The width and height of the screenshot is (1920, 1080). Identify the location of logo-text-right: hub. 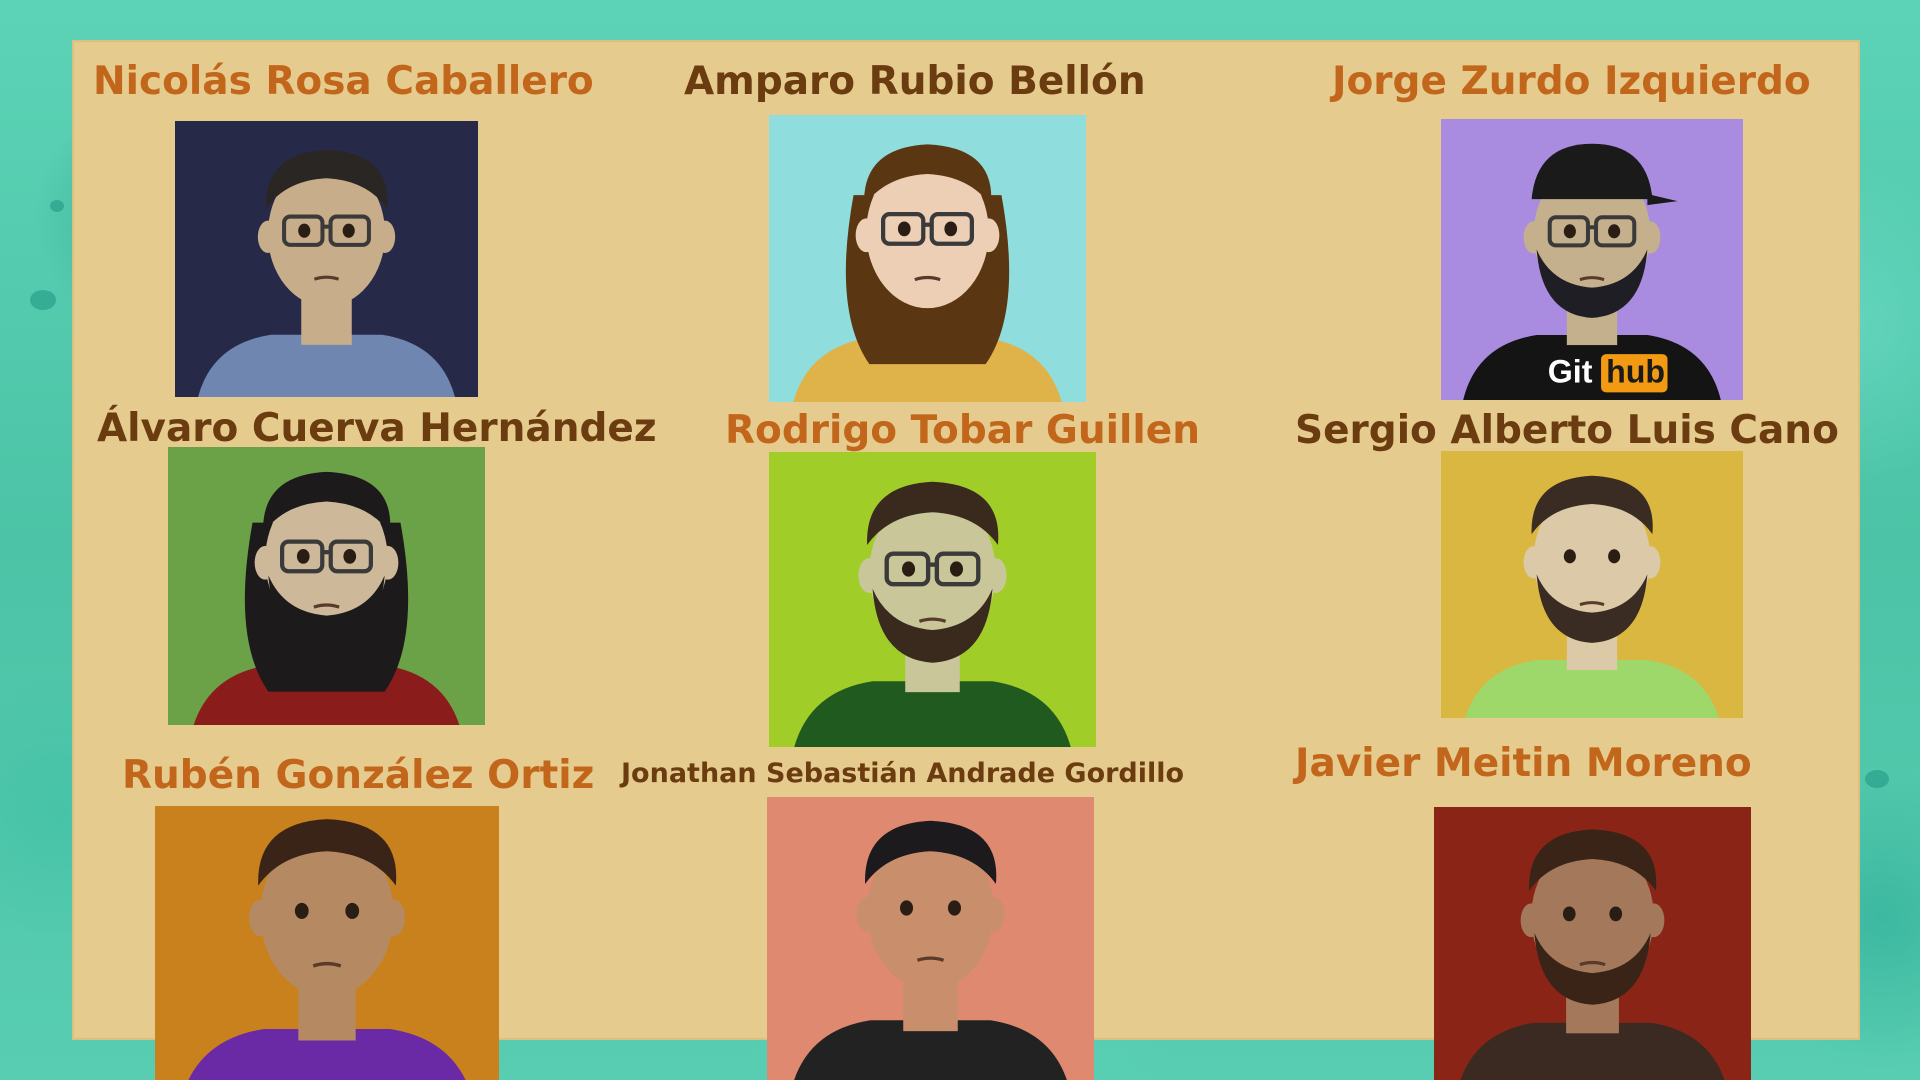
(1635, 371).